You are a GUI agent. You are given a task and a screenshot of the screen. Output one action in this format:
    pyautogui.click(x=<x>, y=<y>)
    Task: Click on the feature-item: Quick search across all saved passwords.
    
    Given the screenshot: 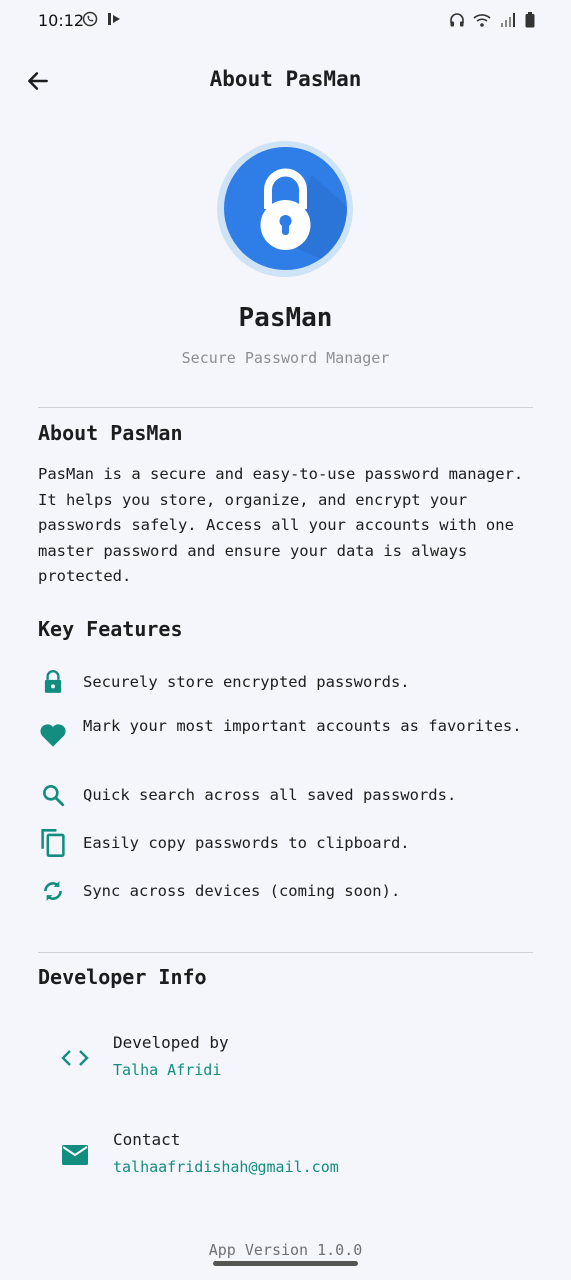 What is the action you would take?
    pyautogui.click(x=288, y=795)
    